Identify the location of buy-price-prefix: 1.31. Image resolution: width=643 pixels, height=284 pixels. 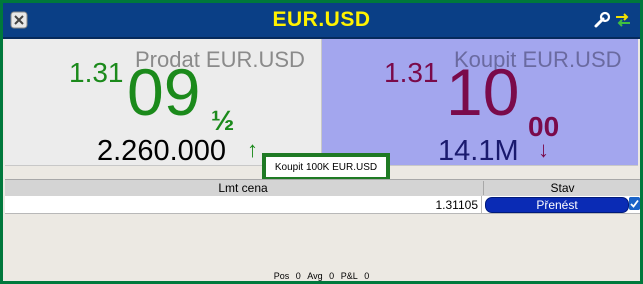
(411, 72).